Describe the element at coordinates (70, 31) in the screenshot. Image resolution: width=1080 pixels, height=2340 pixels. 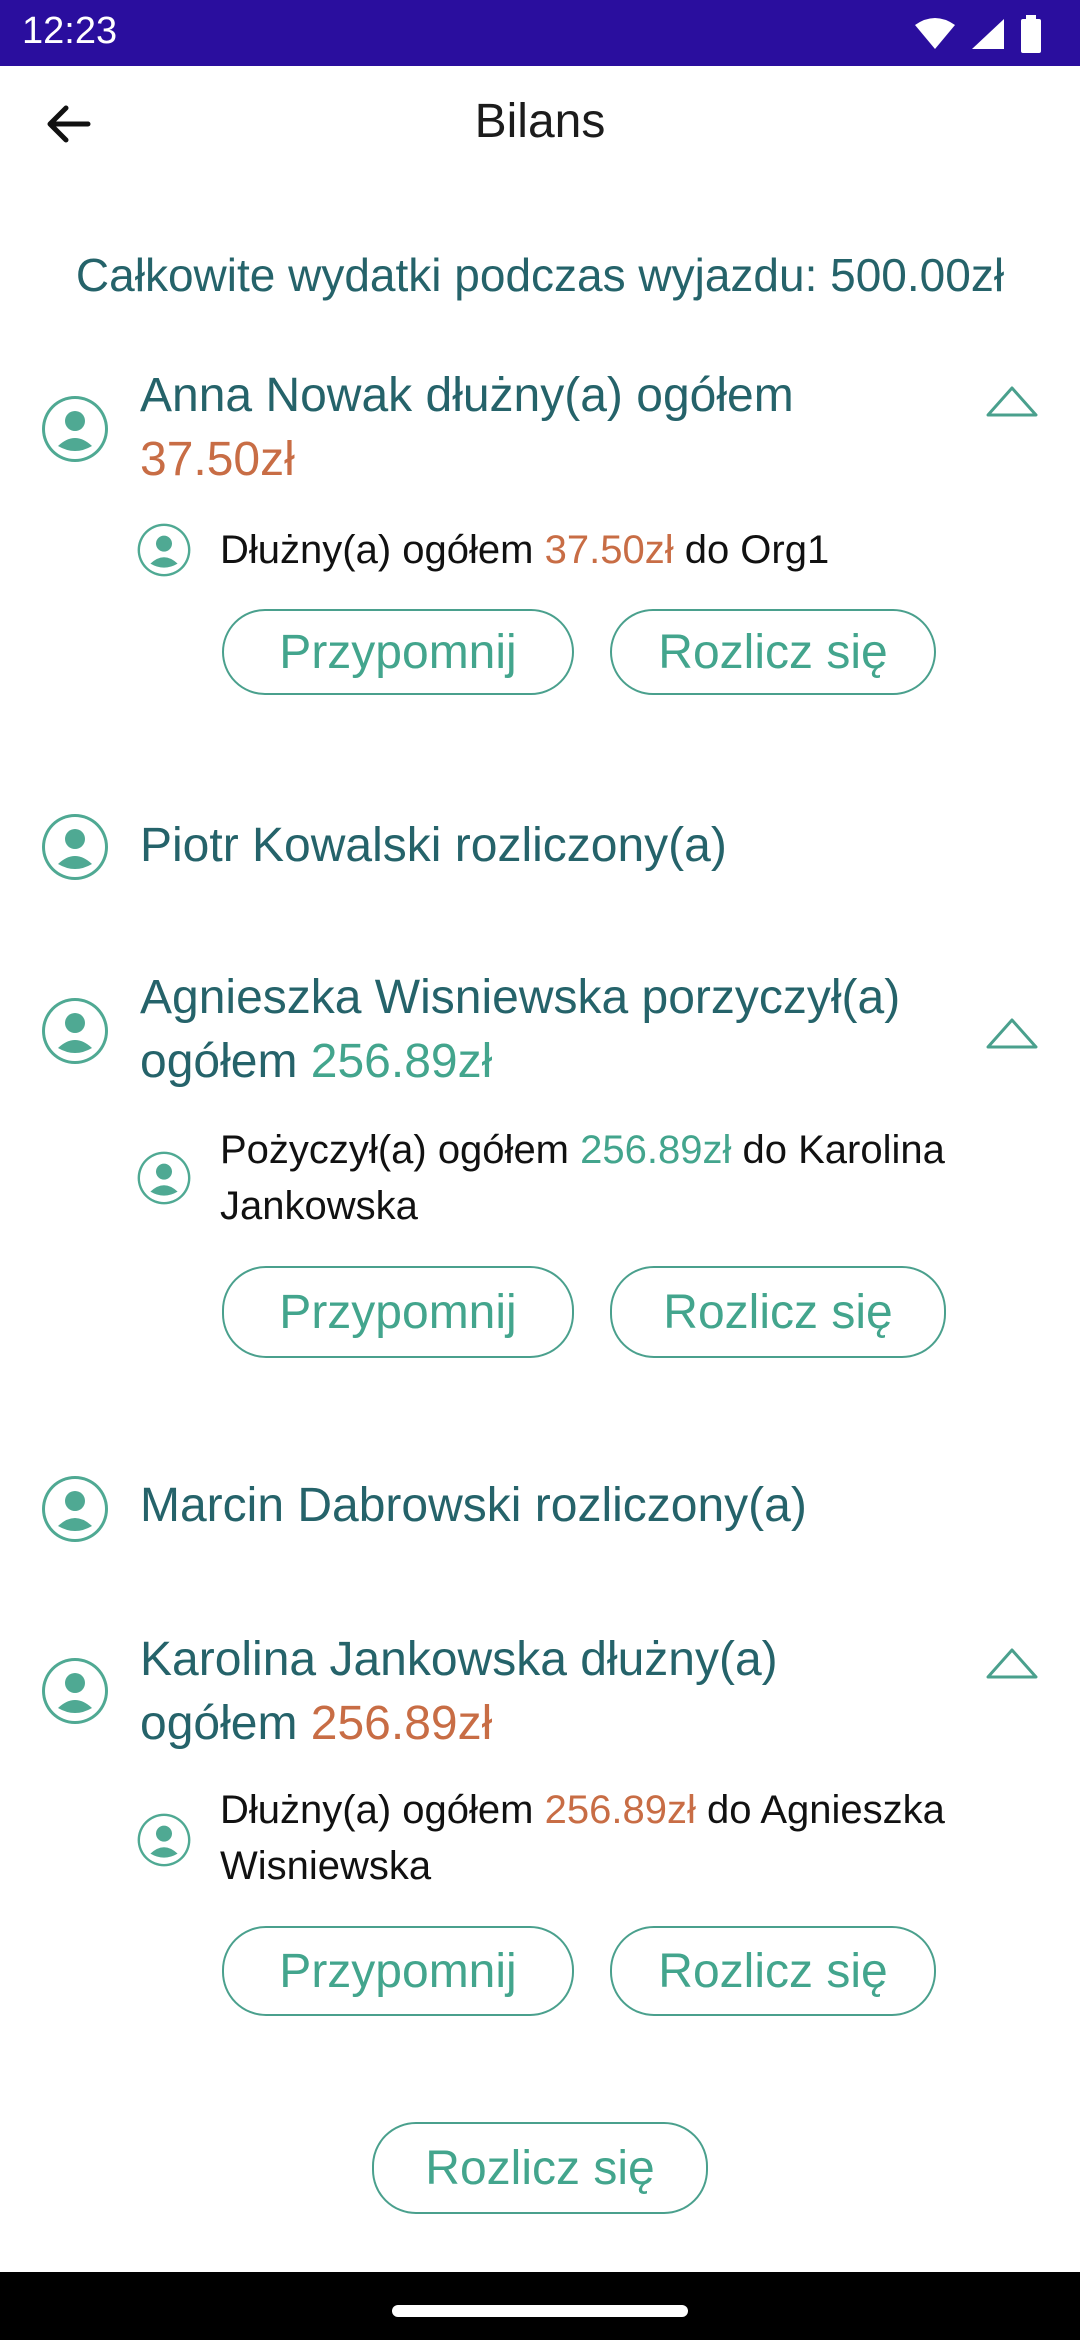
I see `status-time: 12:23` at that location.